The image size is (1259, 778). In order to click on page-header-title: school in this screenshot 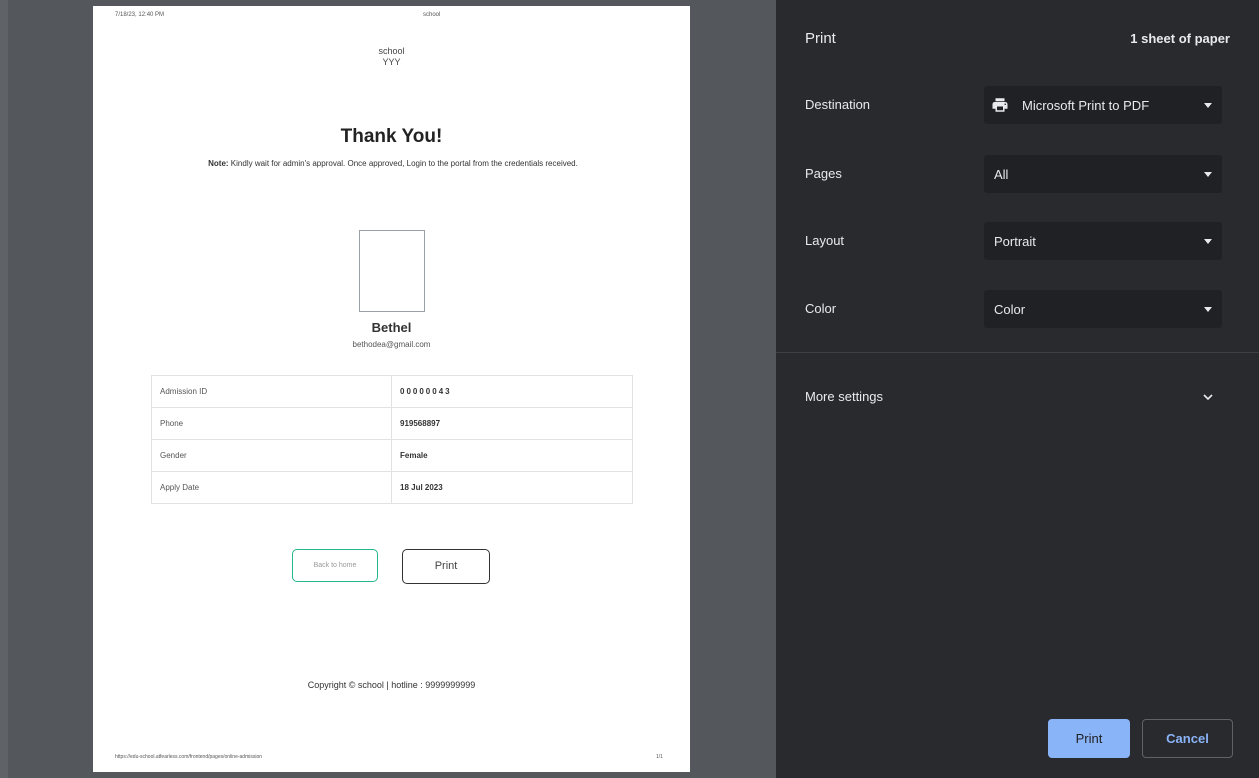, I will do `click(432, 15)`.